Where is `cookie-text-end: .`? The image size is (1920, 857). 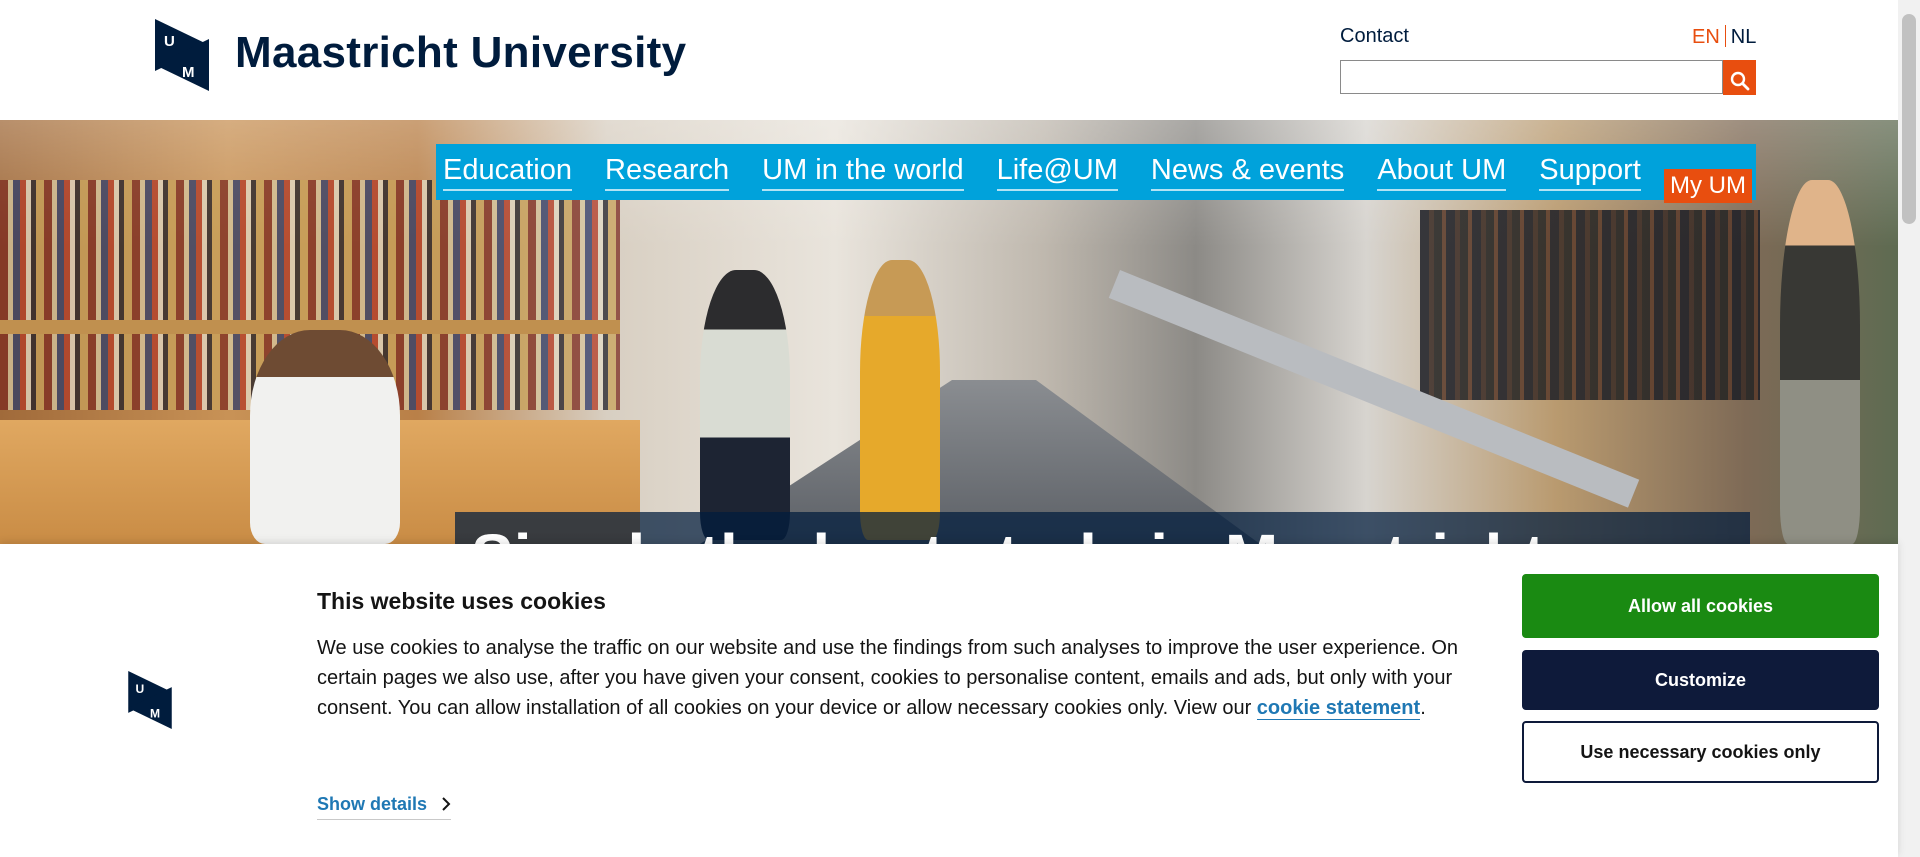 cookie-text-end: . is located at coordinates (1423, 708).